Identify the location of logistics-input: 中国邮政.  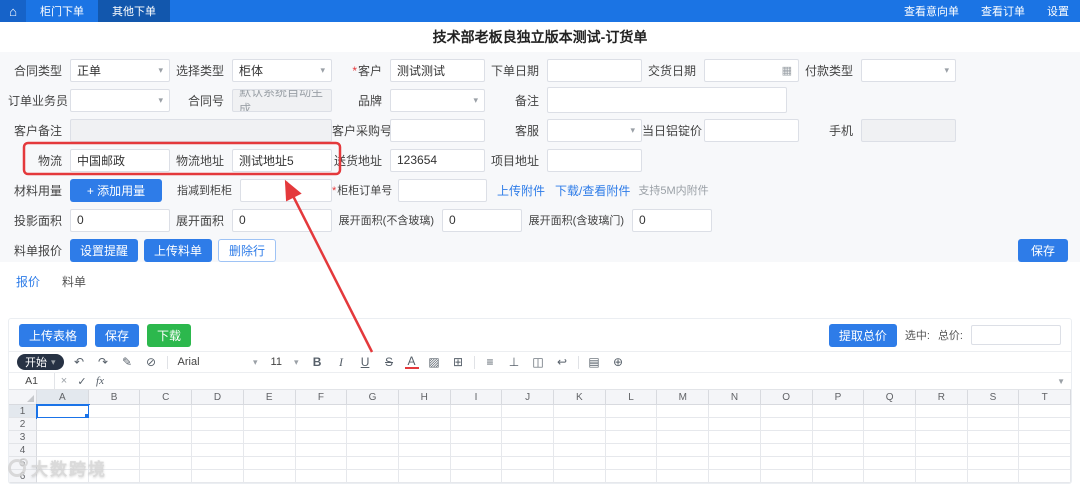
(120, 160).